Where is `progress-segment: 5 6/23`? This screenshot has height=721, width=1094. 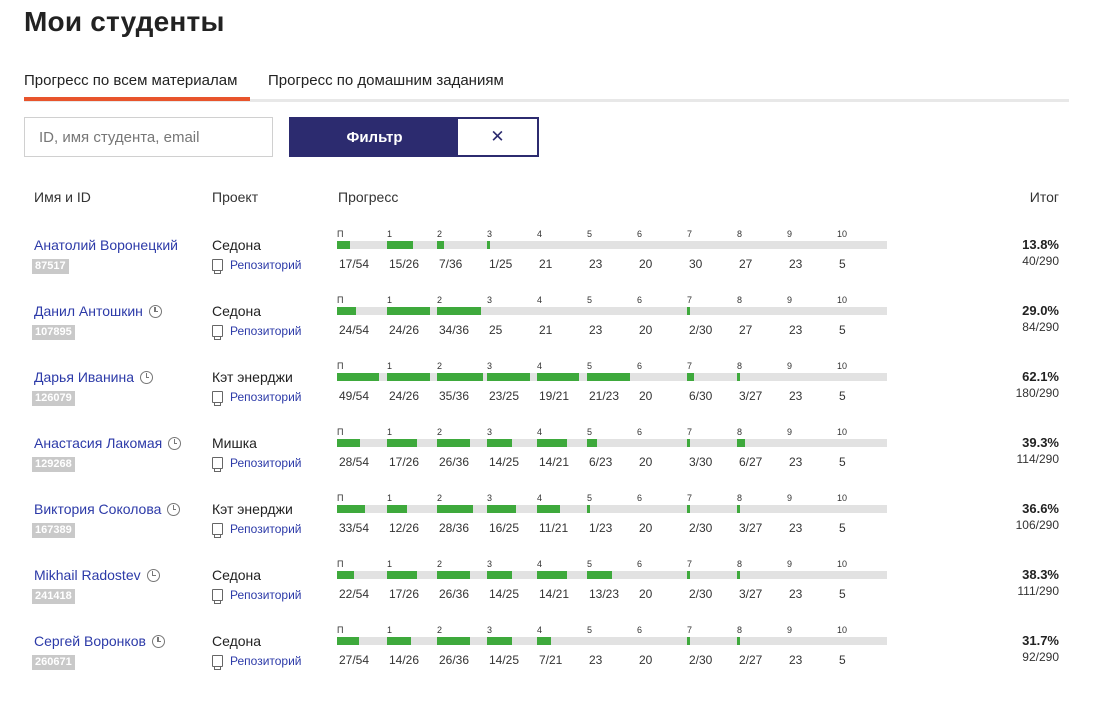 progress-segment: 5 6/23 is located at coordinates (612, 453).